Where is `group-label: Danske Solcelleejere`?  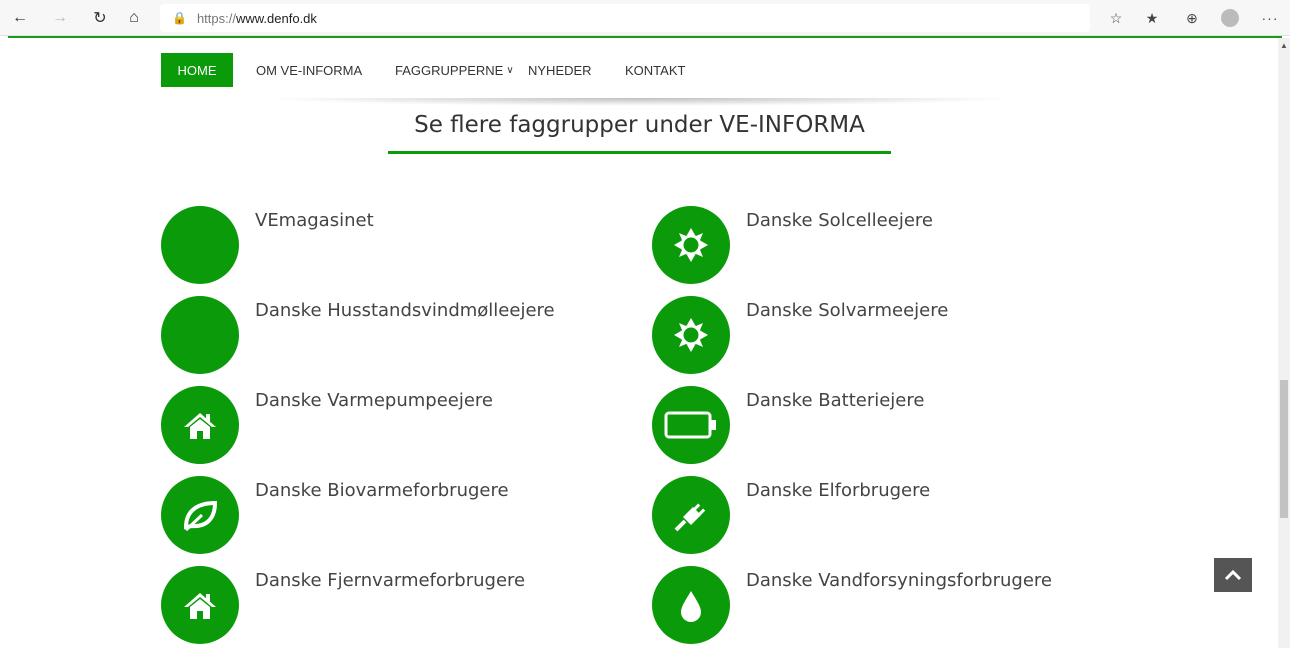
group-label: Danske Solcelleejere is located at coordinates (839, 220).